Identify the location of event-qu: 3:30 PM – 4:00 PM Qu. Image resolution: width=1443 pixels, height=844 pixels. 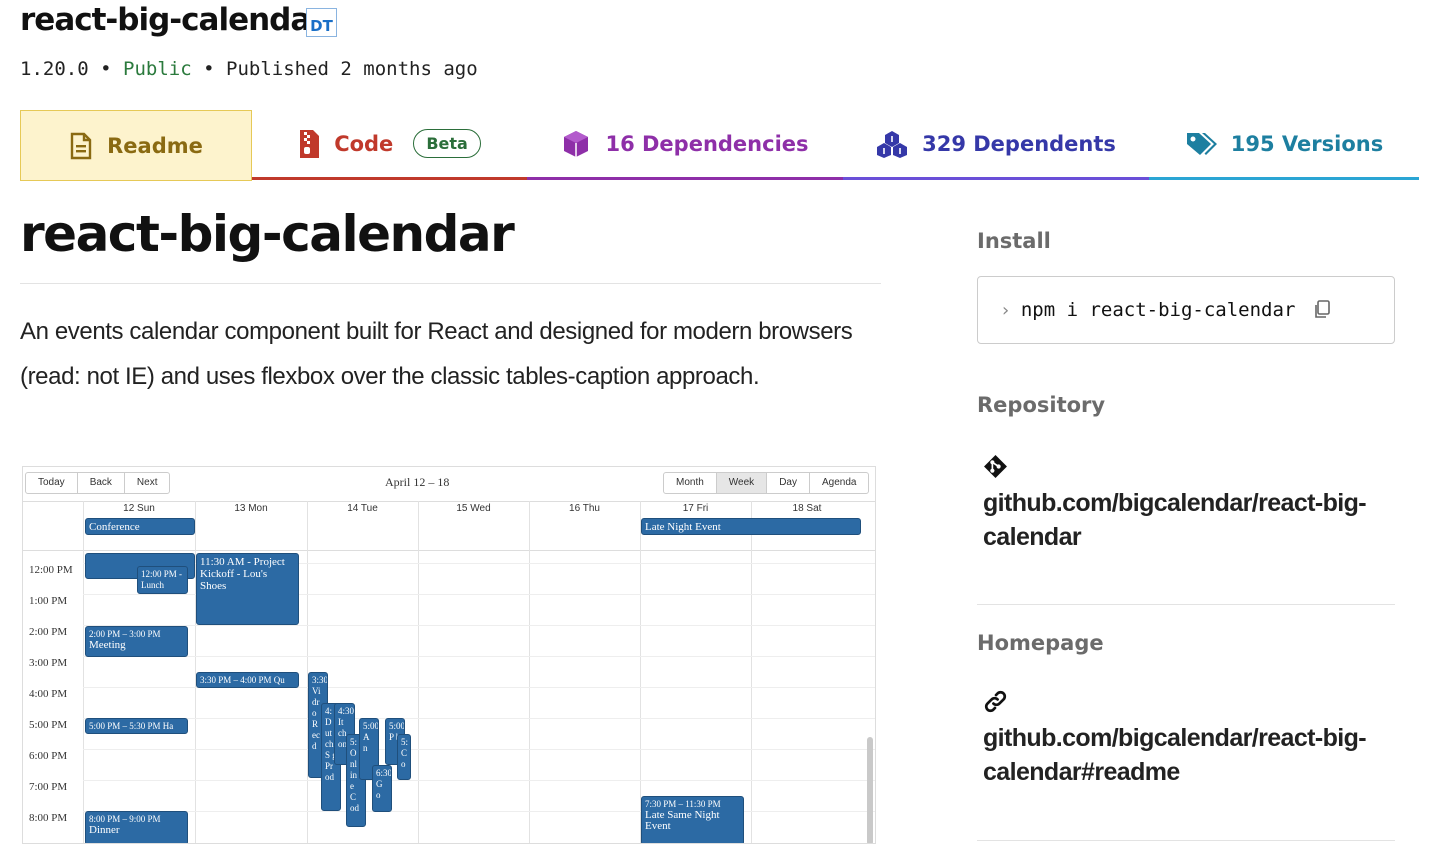
(247, 680).